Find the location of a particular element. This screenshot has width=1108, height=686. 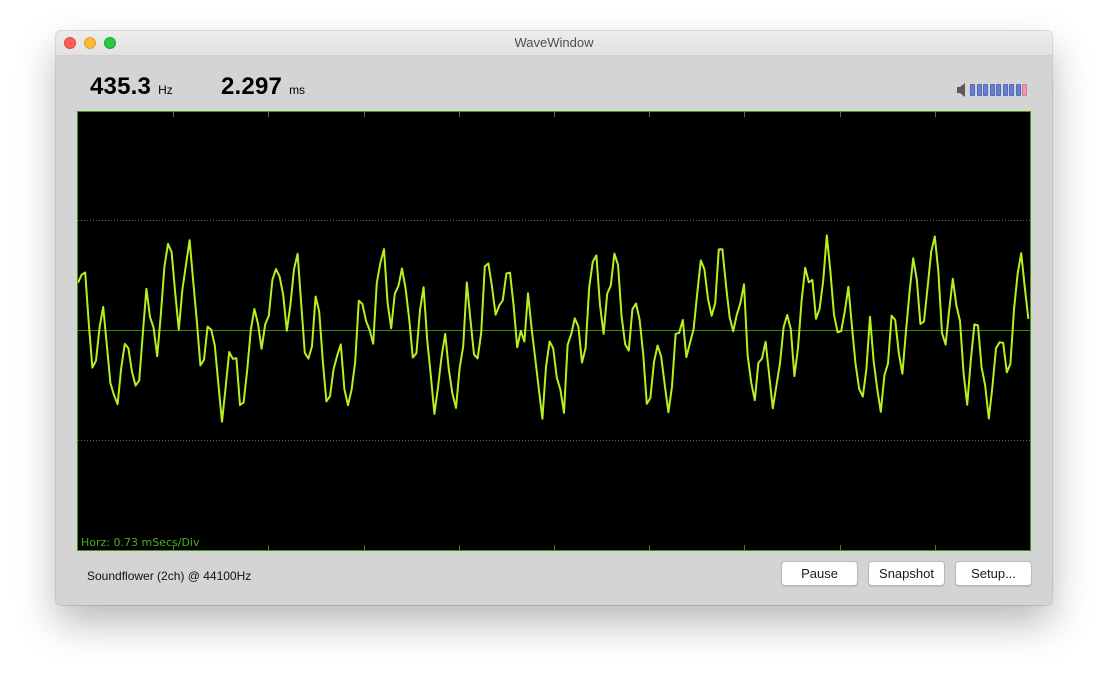

period-unit: ms is located at coordinates (297, 90).